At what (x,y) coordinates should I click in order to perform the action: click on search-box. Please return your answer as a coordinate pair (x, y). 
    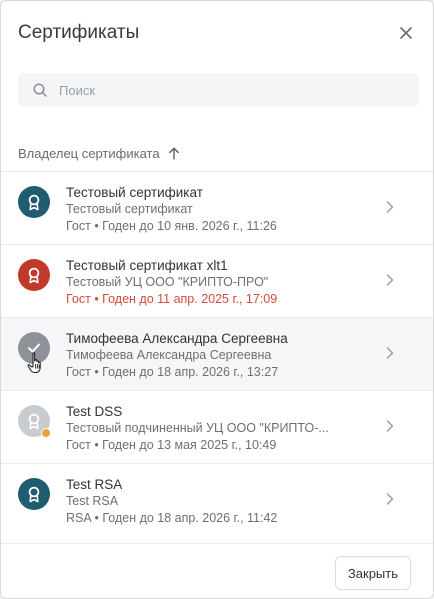
    Looking at the image, I should click on (218, 90).